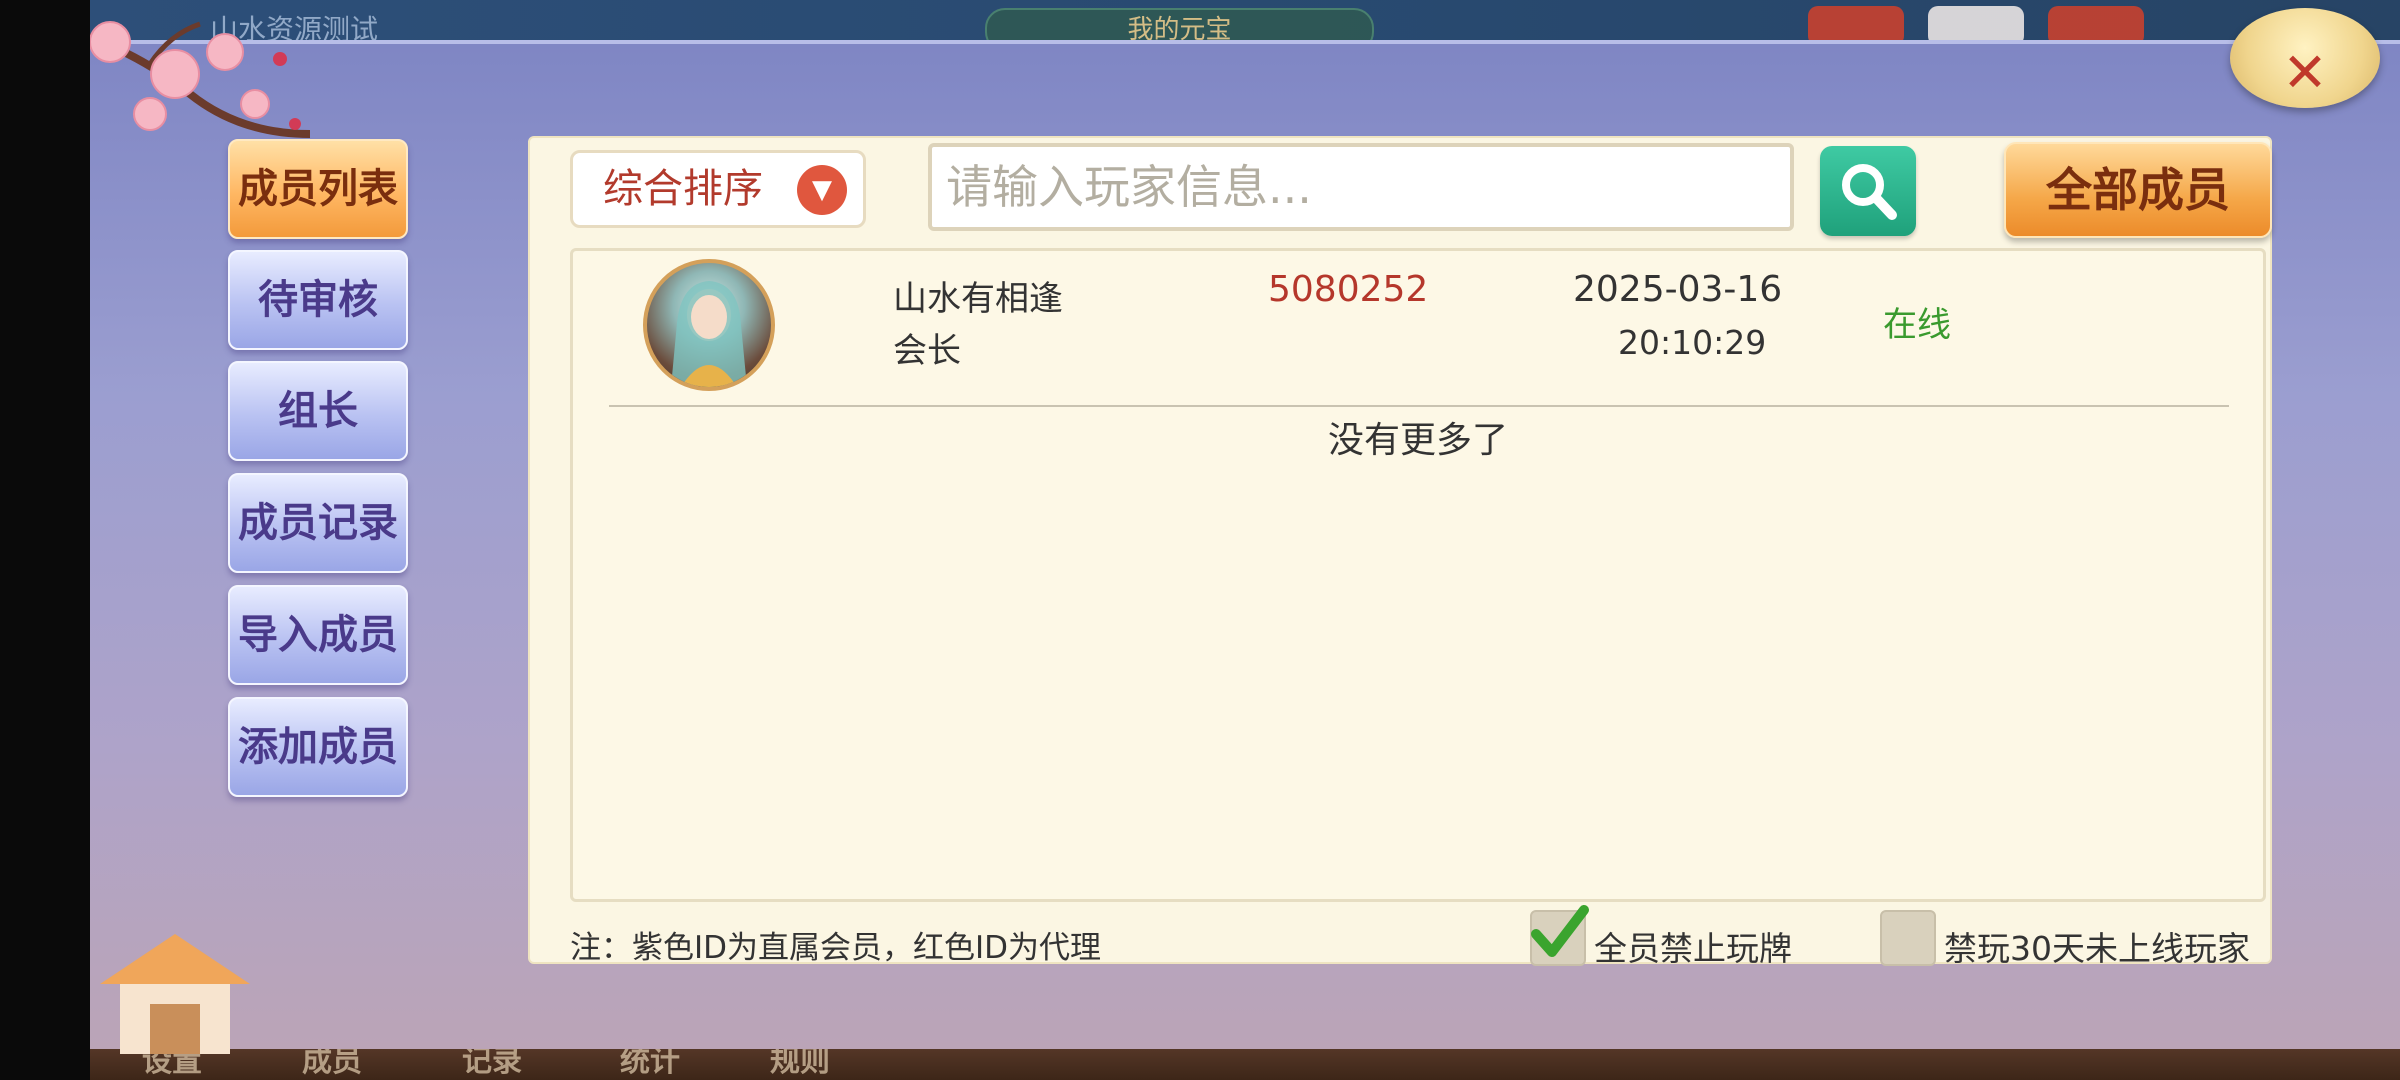 The height and width of the screenshot is (1080, 2400). What do you see at coordinates (1560, 931) in the screenshot?
I see `checkmark-icon` at bounding box center [1560, 931].